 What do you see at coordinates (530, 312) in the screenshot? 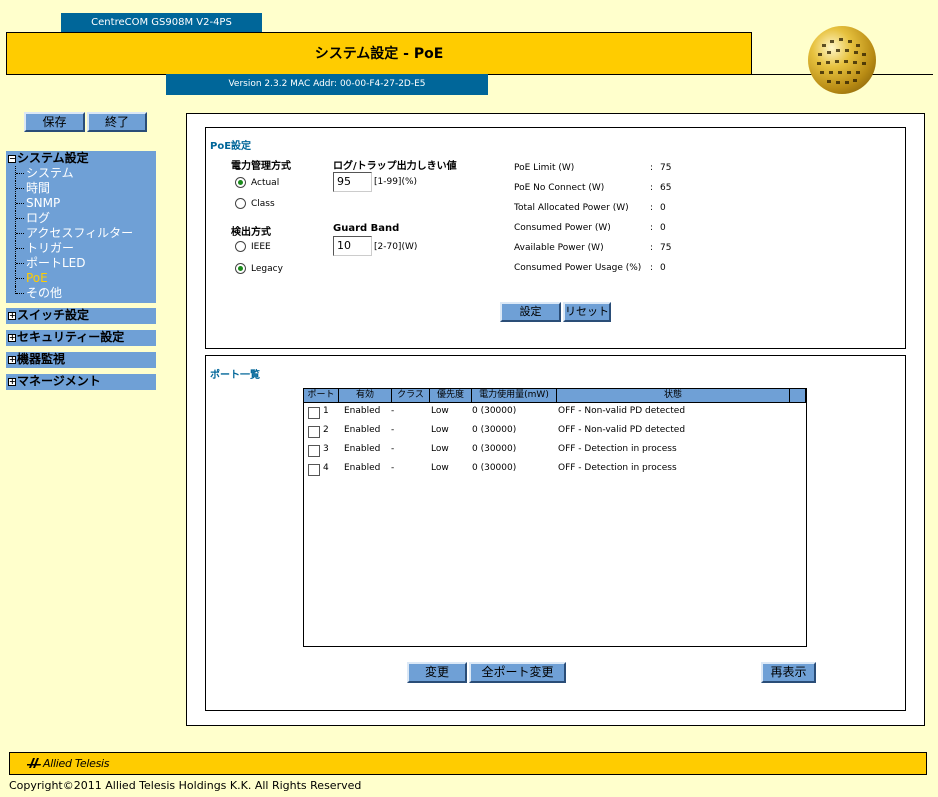
I see `poe-set-button: 設定` at bounding box center [530, 312].